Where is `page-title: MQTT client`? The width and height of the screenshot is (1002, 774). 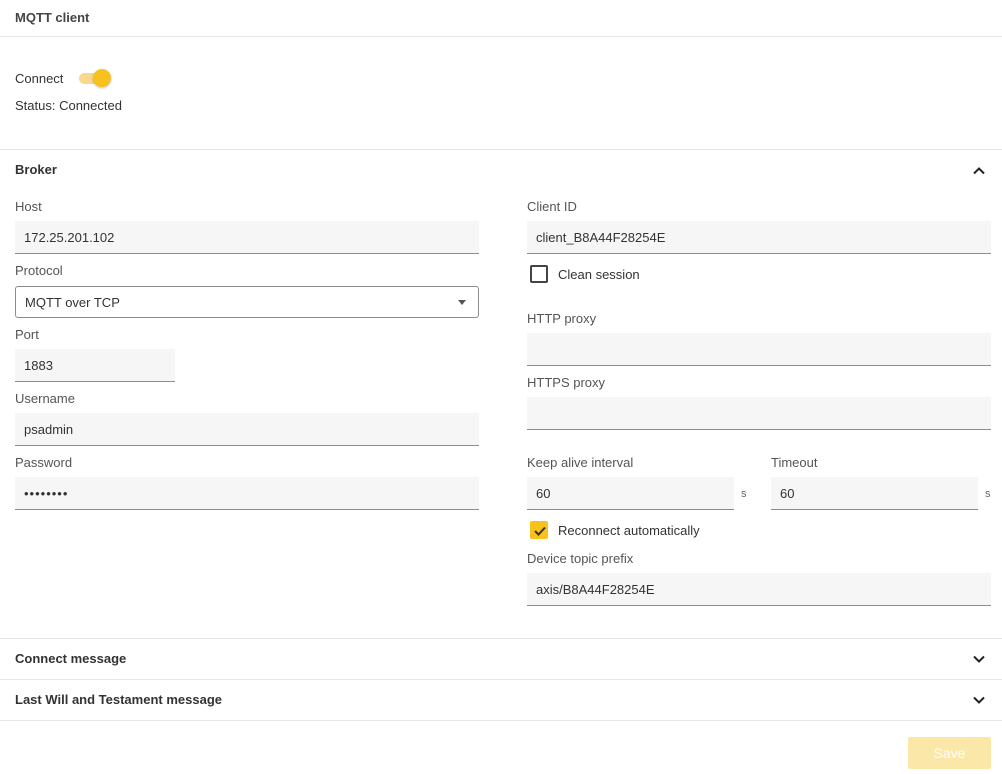 page-title: MQTT client is located at coordinates (52, 17).